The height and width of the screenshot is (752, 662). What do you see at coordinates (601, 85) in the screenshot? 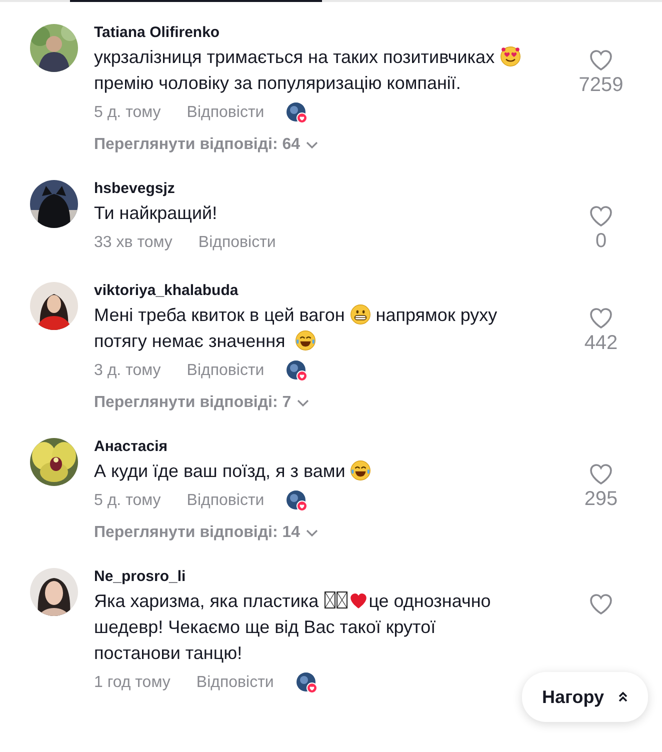
I see `like-count: 7259` at bounding box center [601, 85].